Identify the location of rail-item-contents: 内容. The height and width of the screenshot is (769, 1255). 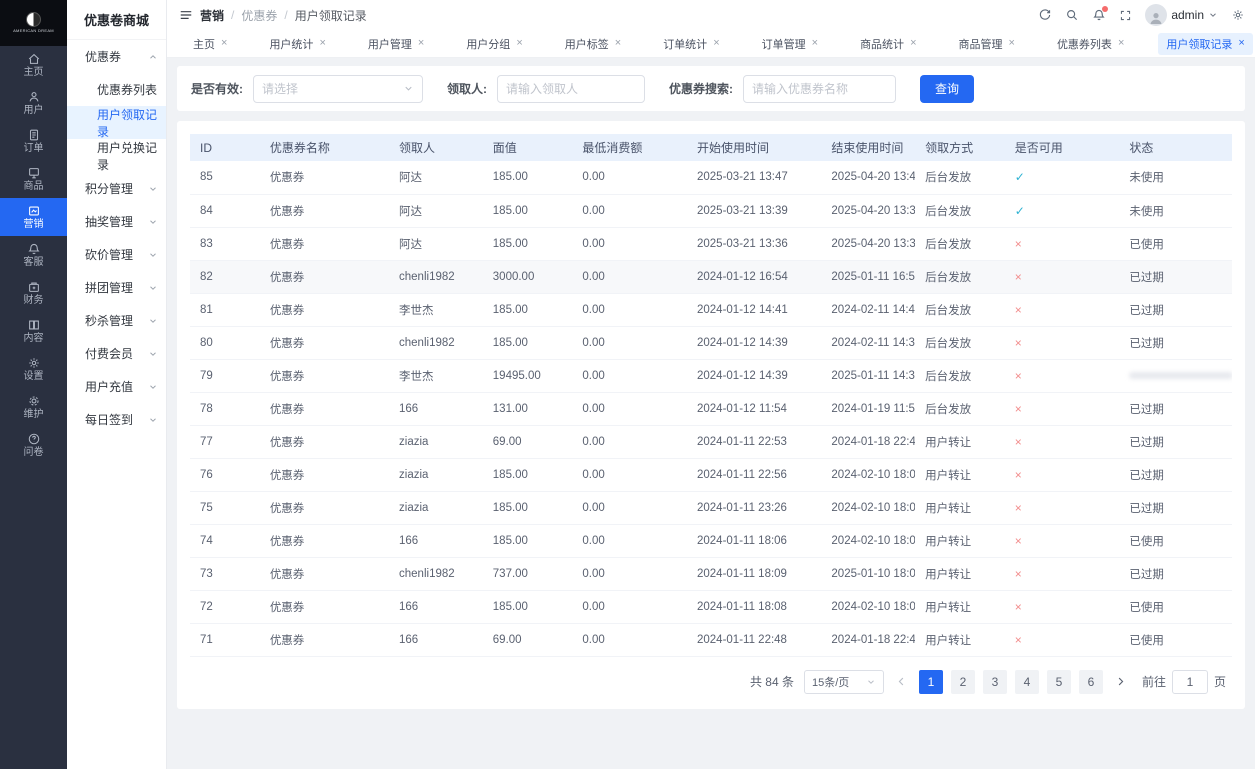
(33, 331).